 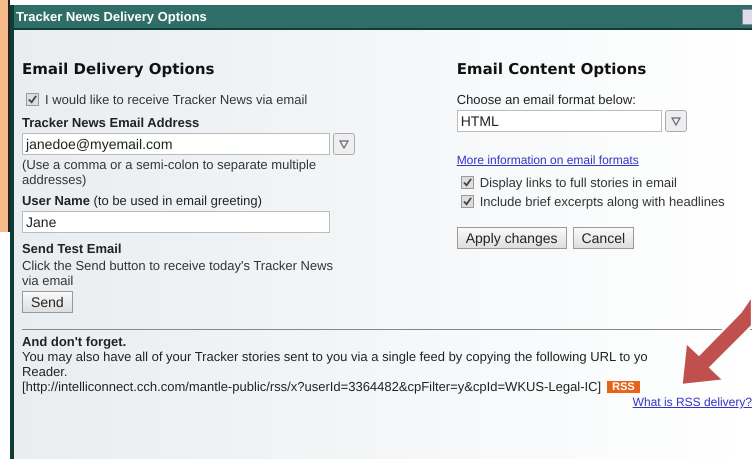 I want to click on footer-text: Reader., so click(x=45, y=371).